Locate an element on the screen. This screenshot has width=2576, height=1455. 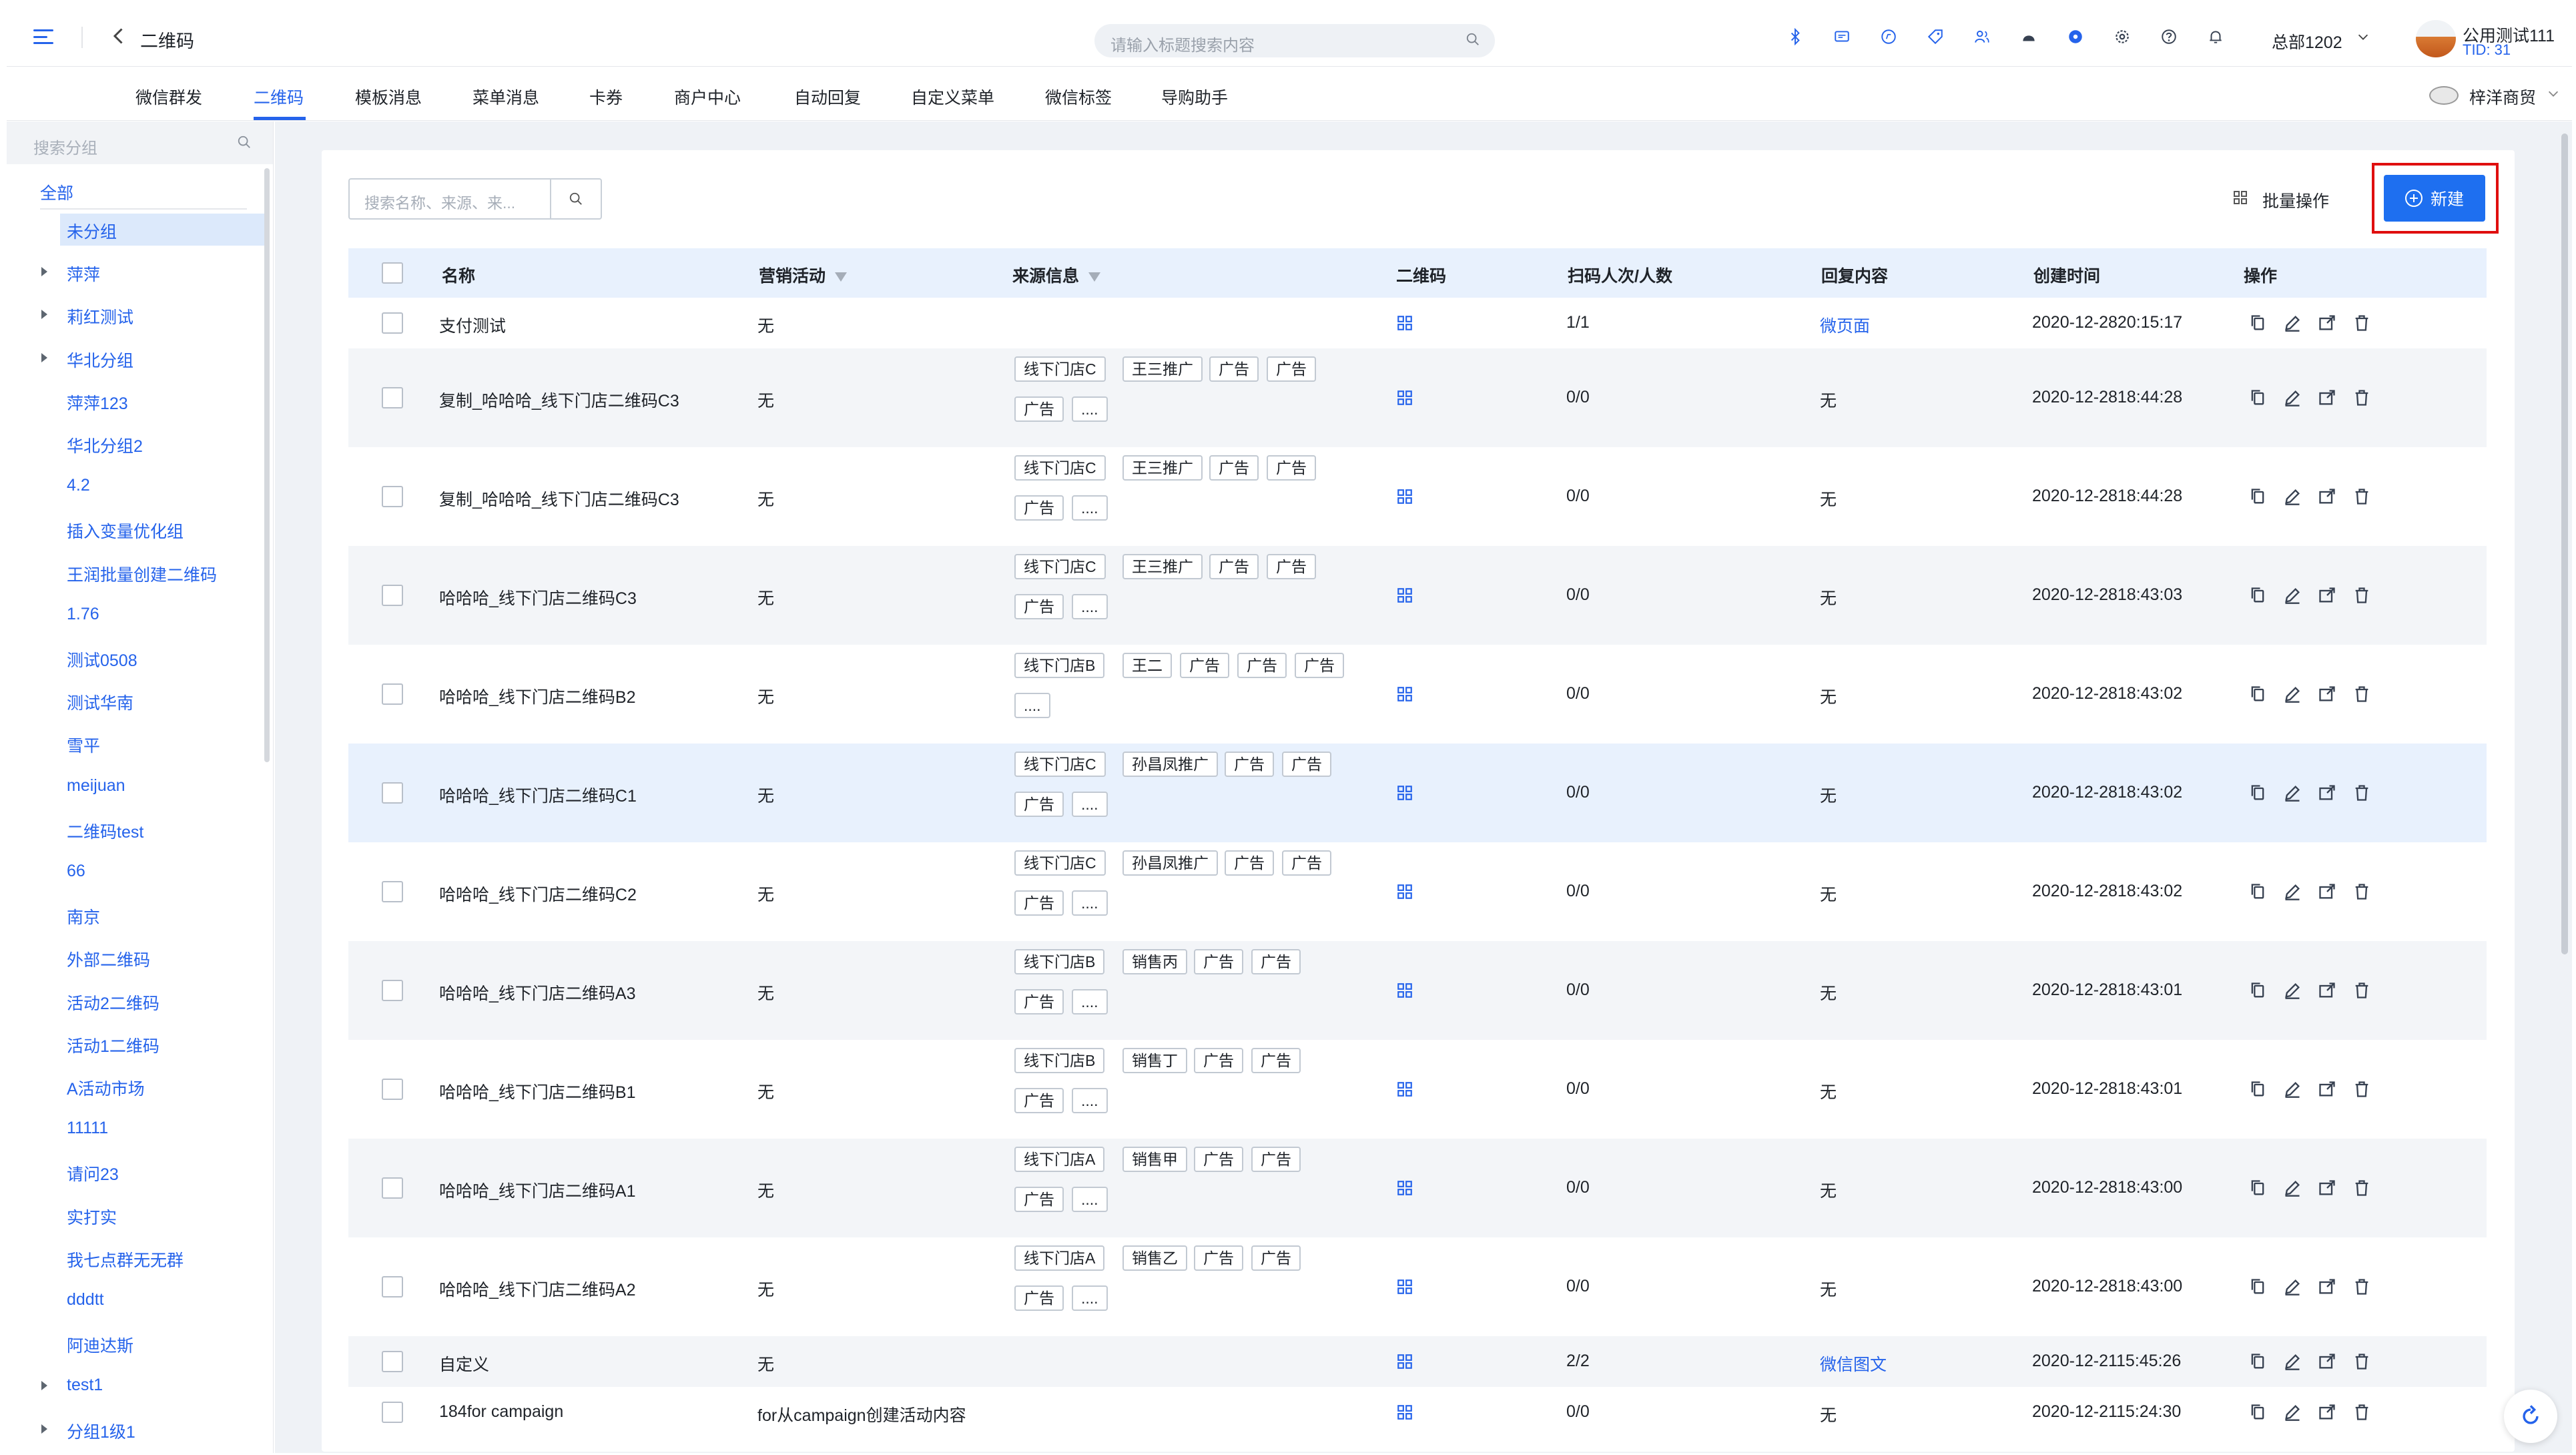
sidebar-item: 实打实 is located at coordinates (92, 1217).